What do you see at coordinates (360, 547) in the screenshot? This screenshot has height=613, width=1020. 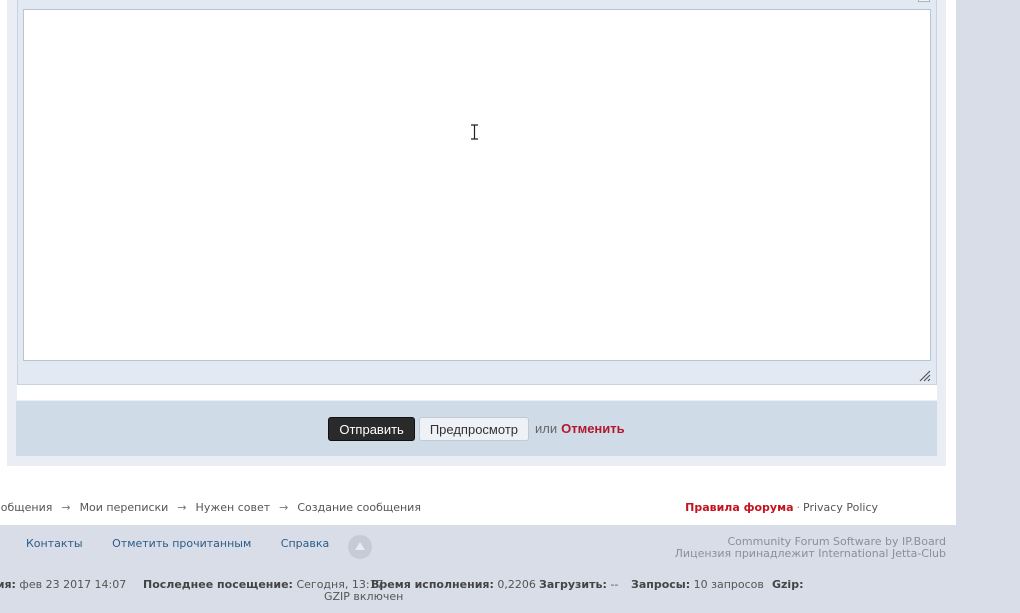 I see `back-to-top-icon` at bounding box center [360, 547].